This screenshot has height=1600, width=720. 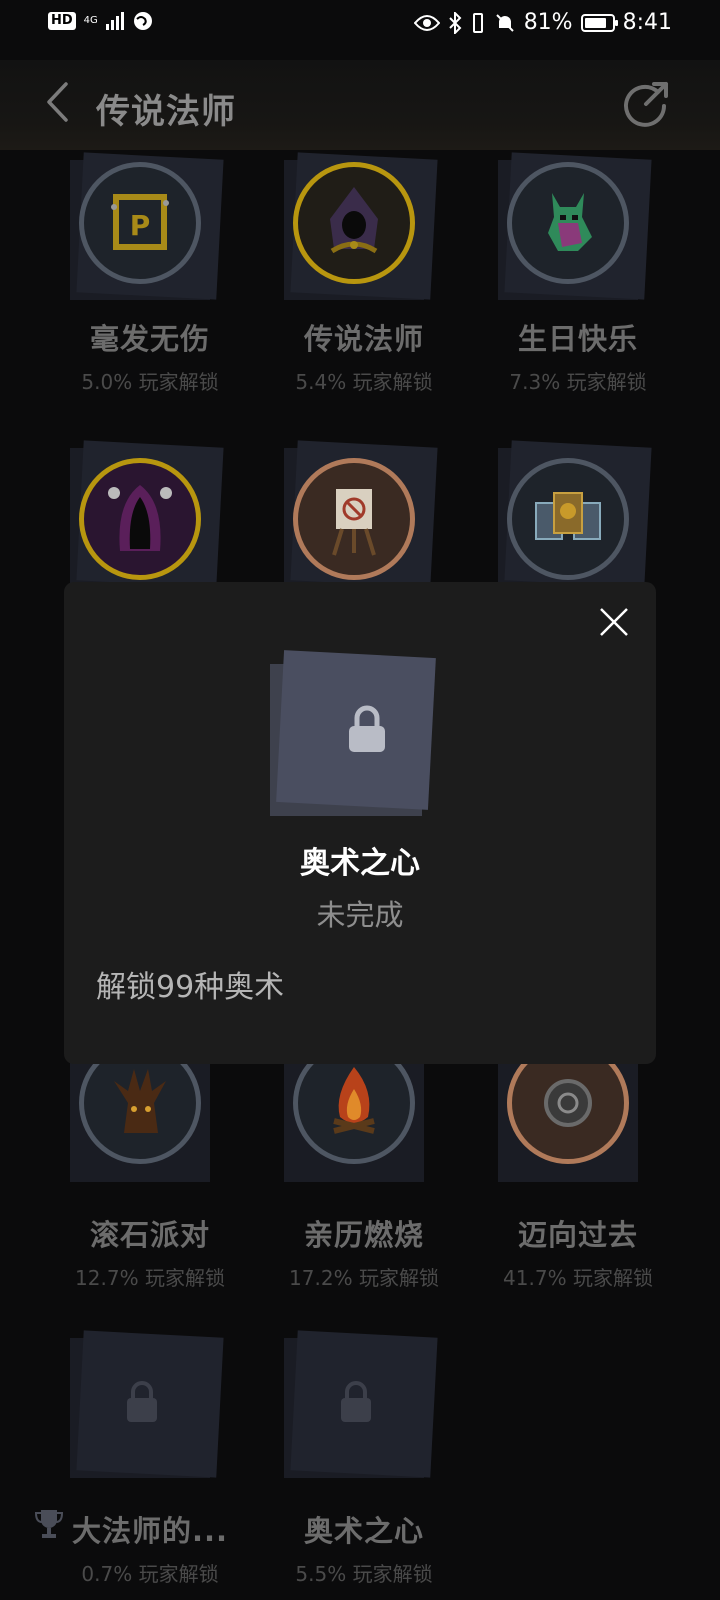 I want to click on achievement-item: P 毫发无伤 5.0% 玩家解锁, so click(x=160, y=276).